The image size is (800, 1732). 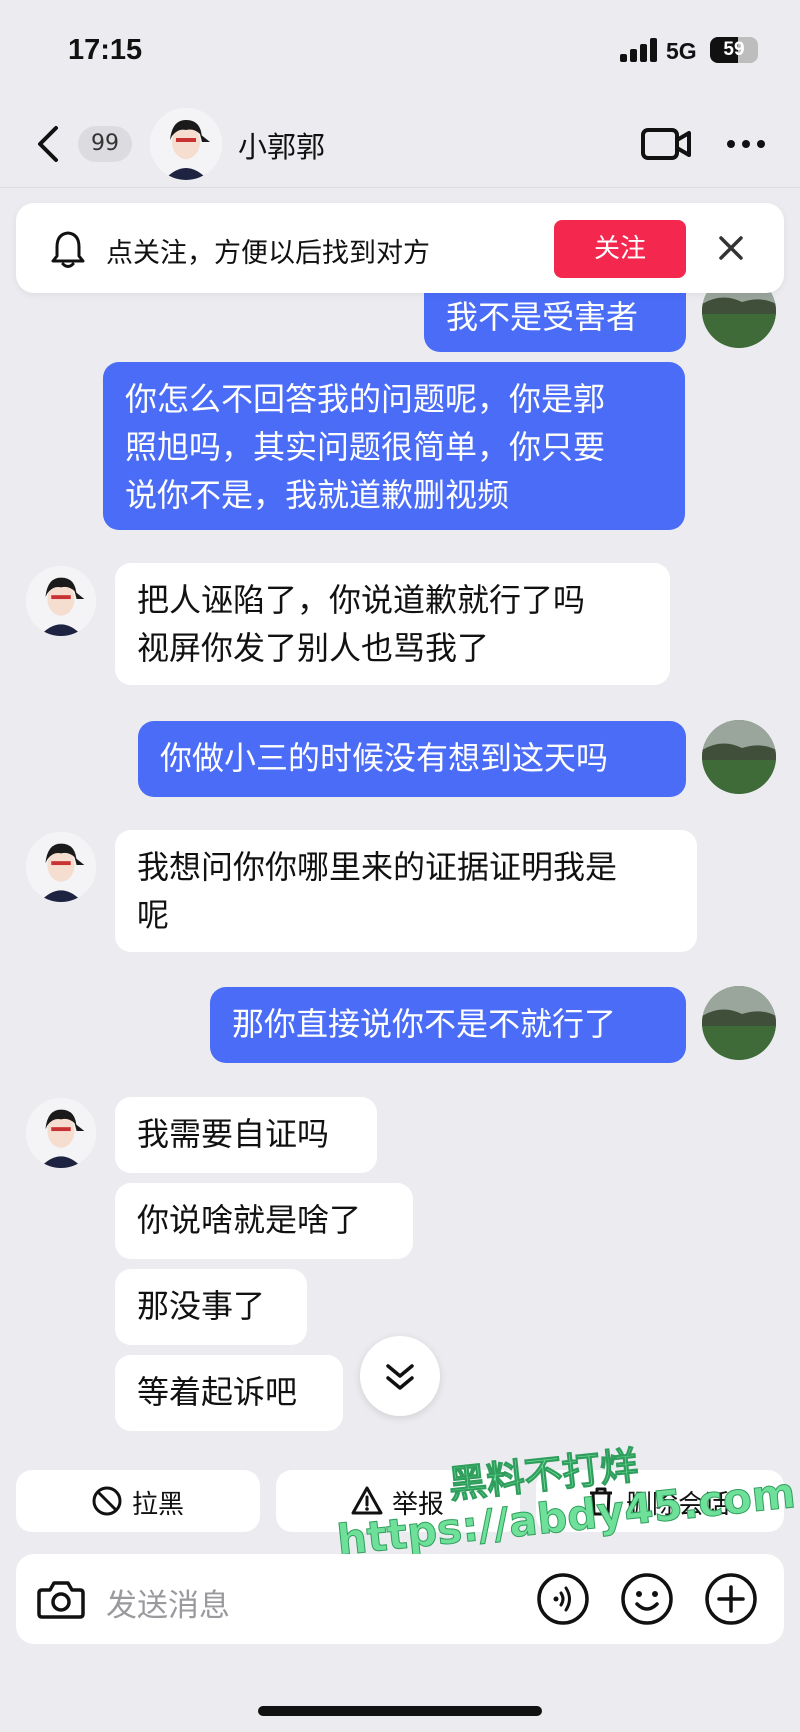 I want to click on voice-icon, so click(x=563, y=1599).